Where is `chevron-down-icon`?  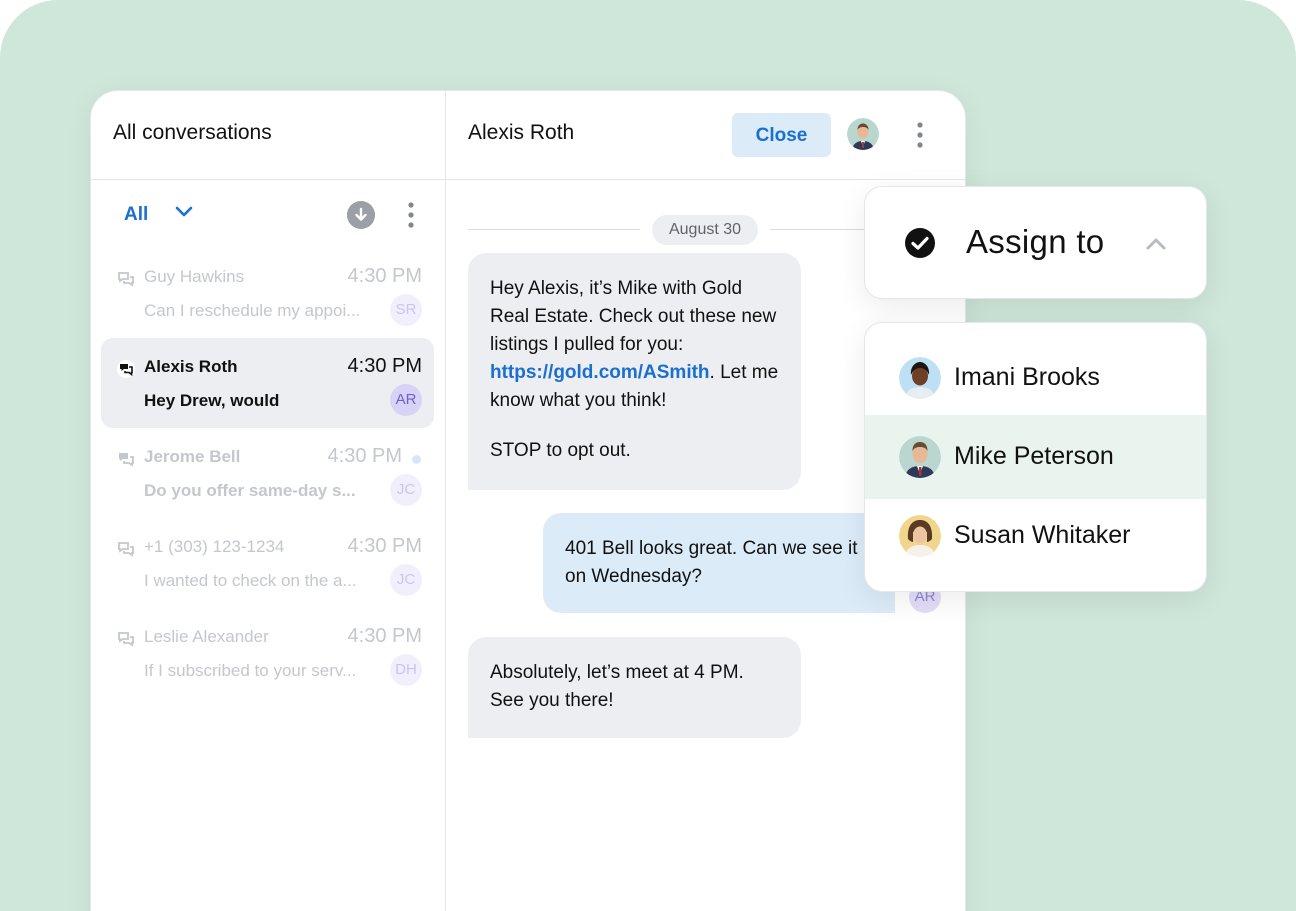 chevron-down-icon is located at coordinates (184, 211).